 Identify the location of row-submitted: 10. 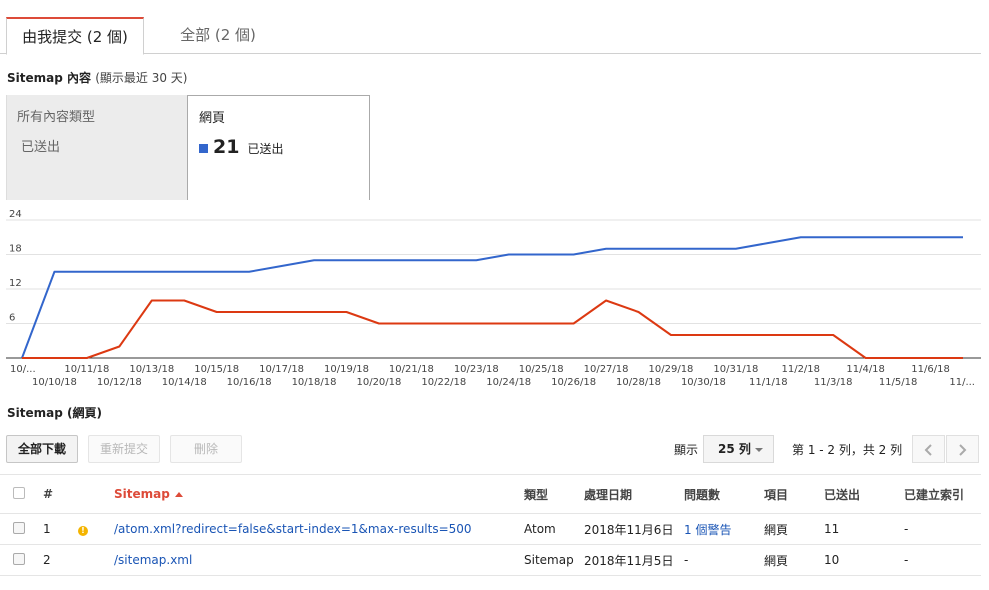
(864, 560).